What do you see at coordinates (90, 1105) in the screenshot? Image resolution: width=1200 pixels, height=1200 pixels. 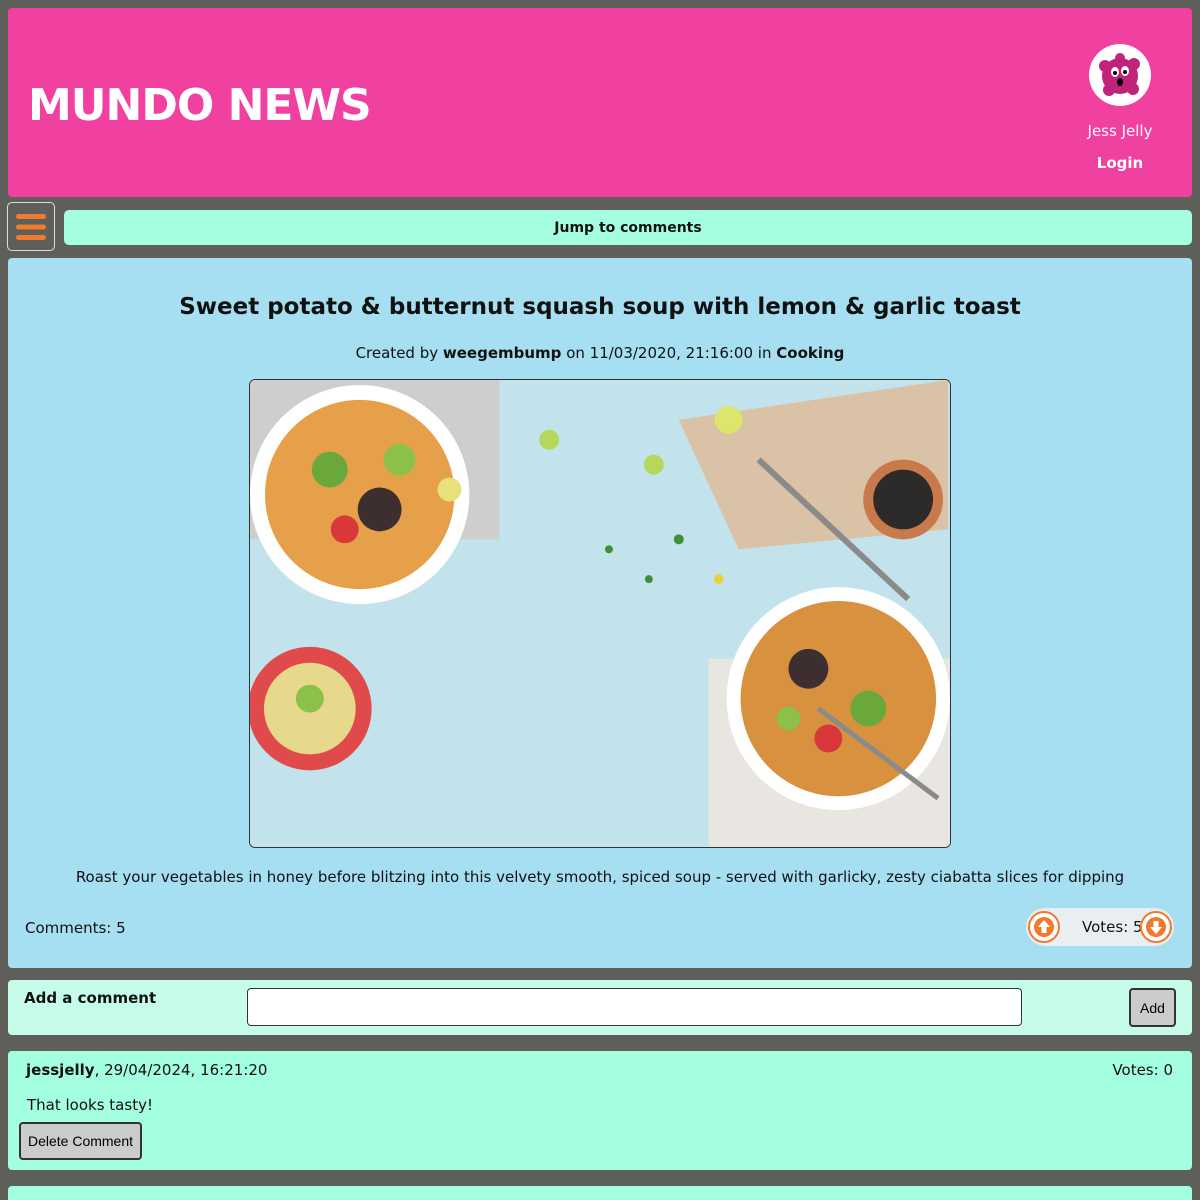 I see `comment-body: That looks tasty!` at bounding box center [90, 1105].